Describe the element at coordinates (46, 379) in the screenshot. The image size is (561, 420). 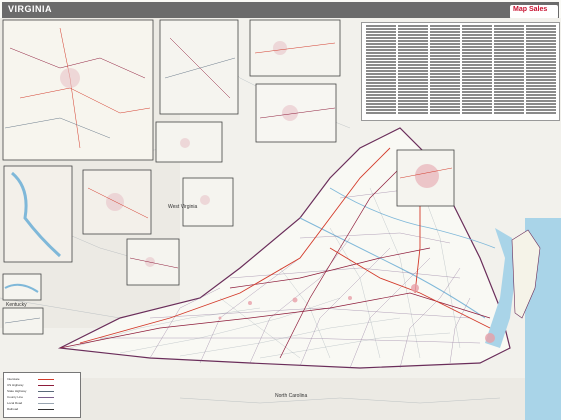
I see `legend-swatch-interstate` at that location.